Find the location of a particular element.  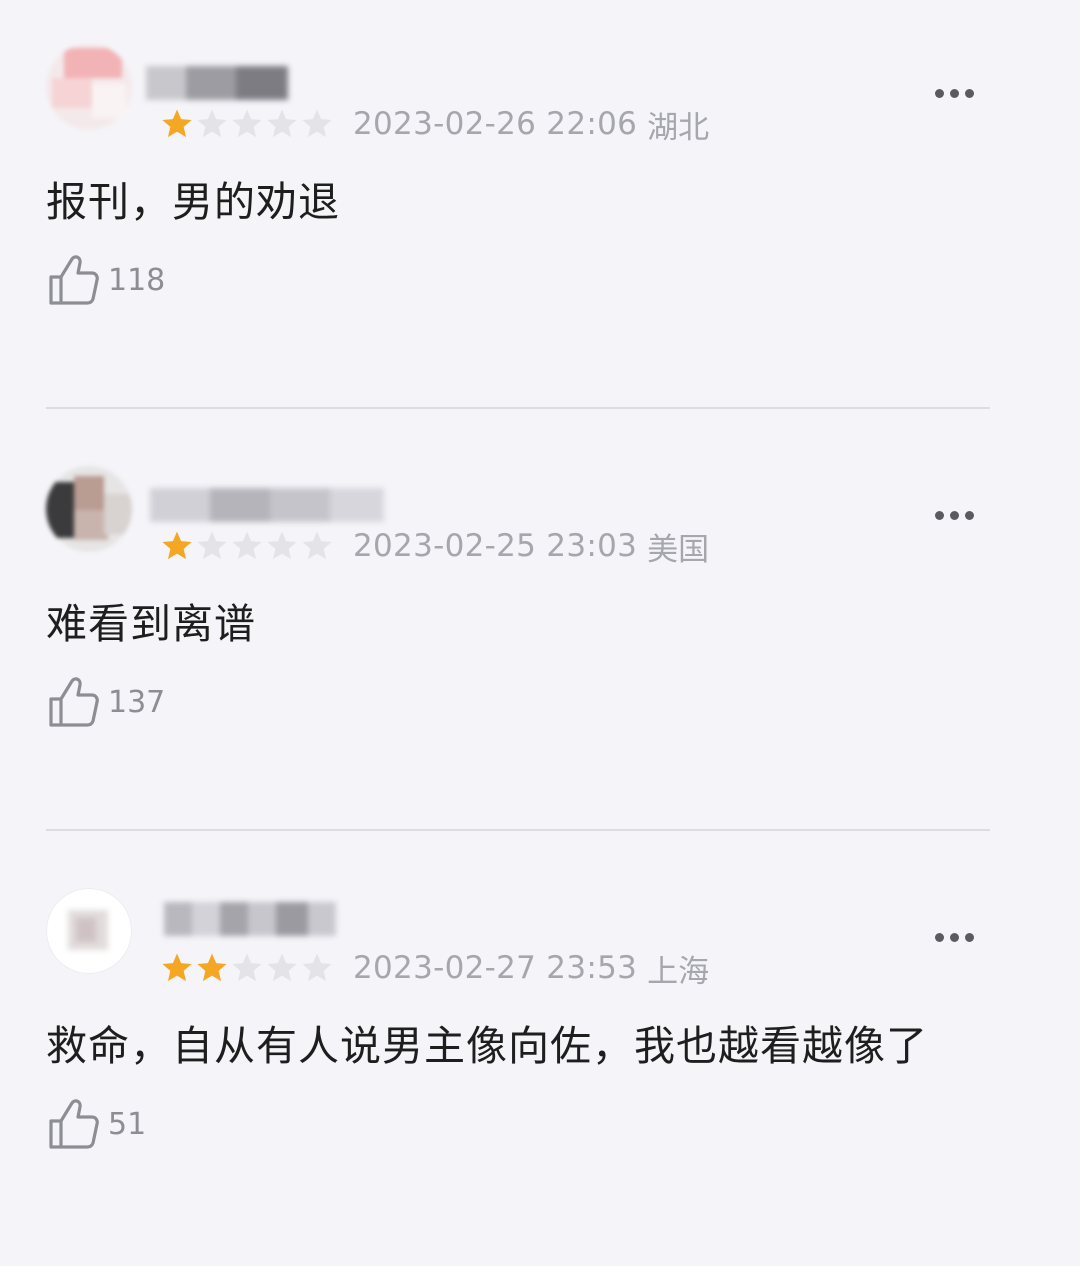

comment-meta: 2023-02-25 23:03 美国 is located at coordinates (435, 547).